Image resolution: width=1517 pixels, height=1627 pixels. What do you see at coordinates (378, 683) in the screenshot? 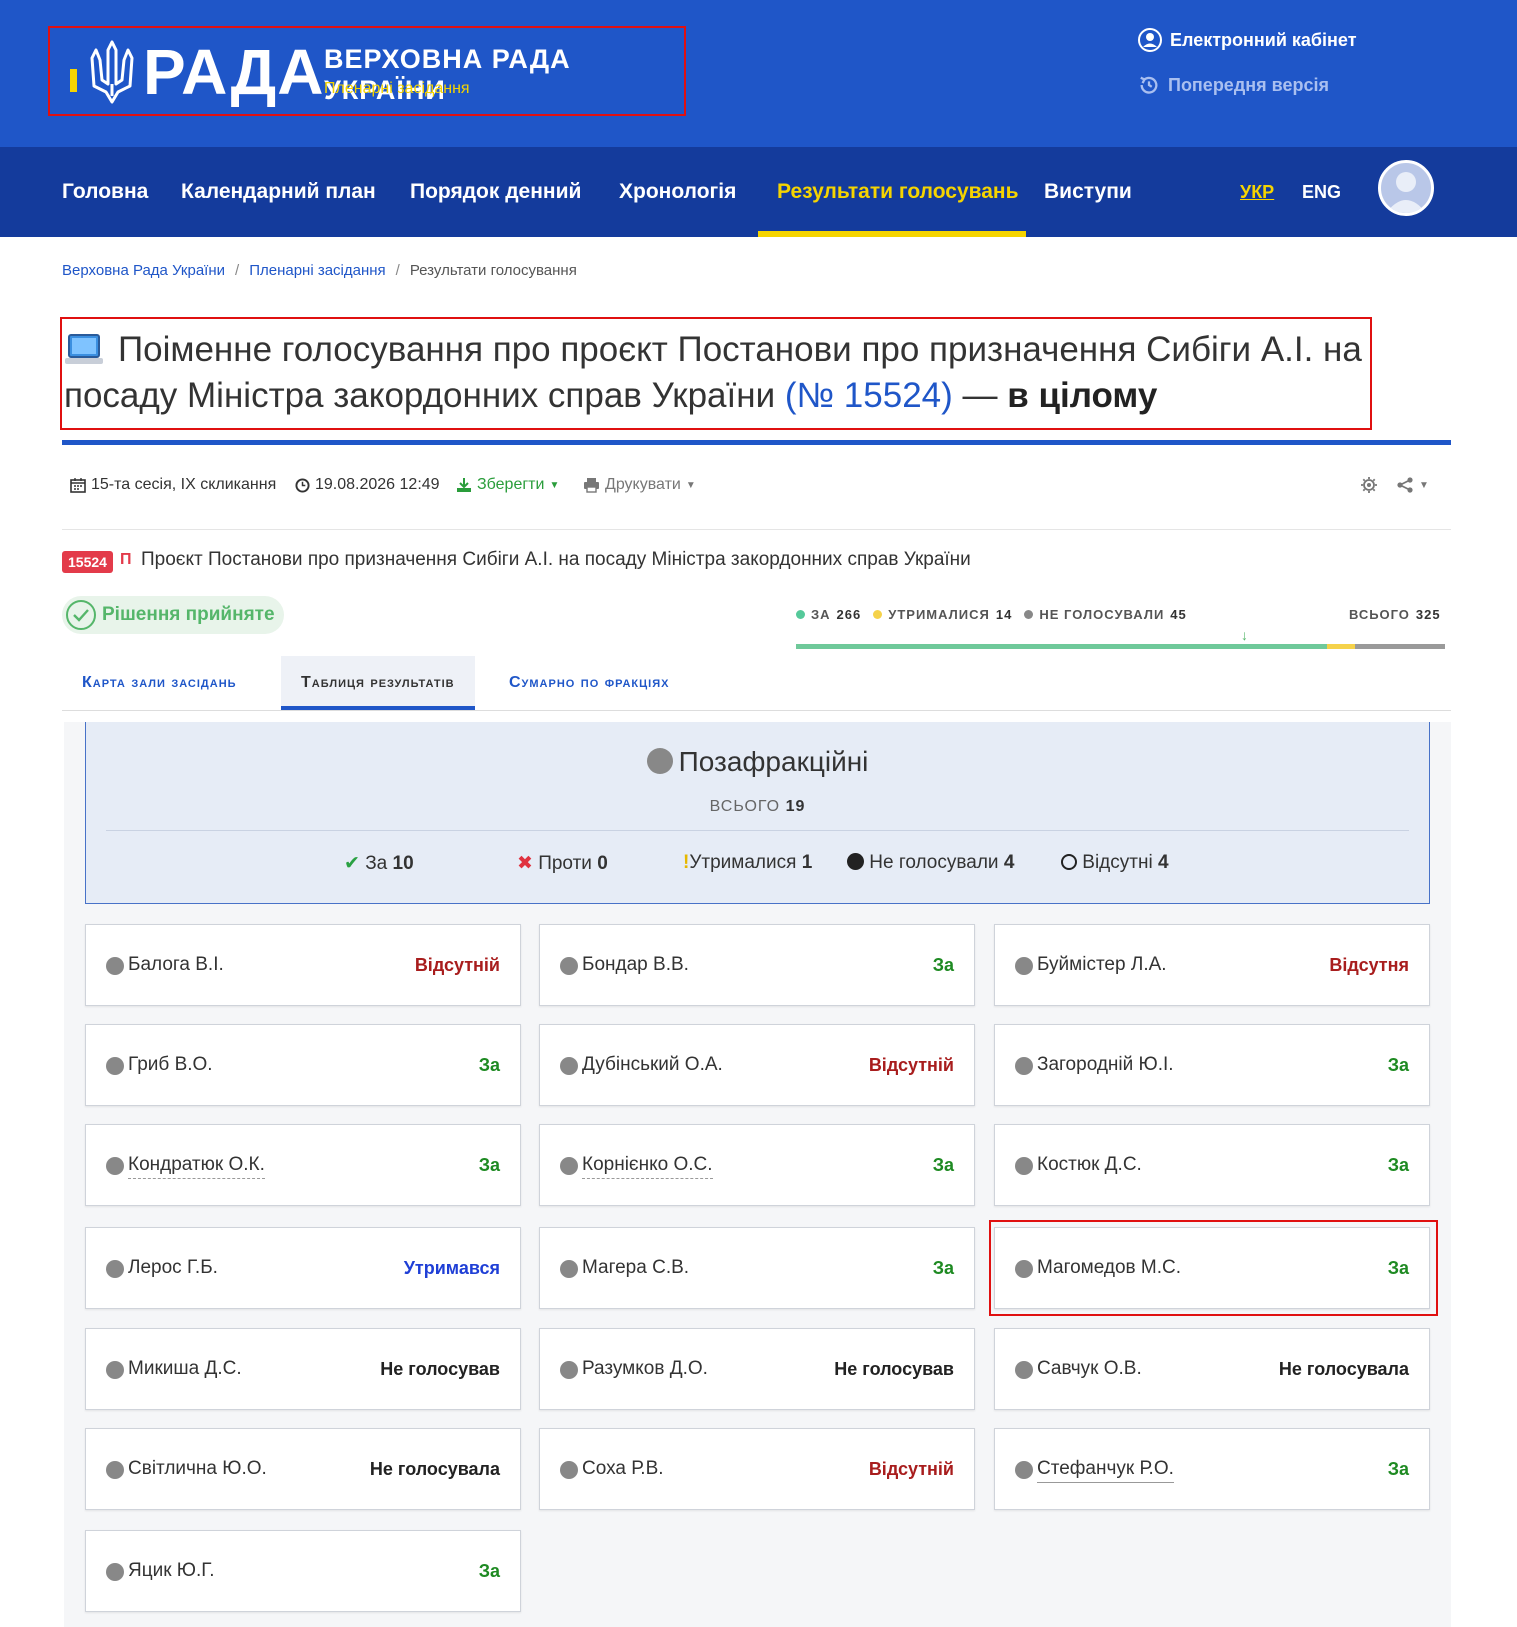
I see `tab-results-table: Таблиця результатів` at bounding box center [378, 683].